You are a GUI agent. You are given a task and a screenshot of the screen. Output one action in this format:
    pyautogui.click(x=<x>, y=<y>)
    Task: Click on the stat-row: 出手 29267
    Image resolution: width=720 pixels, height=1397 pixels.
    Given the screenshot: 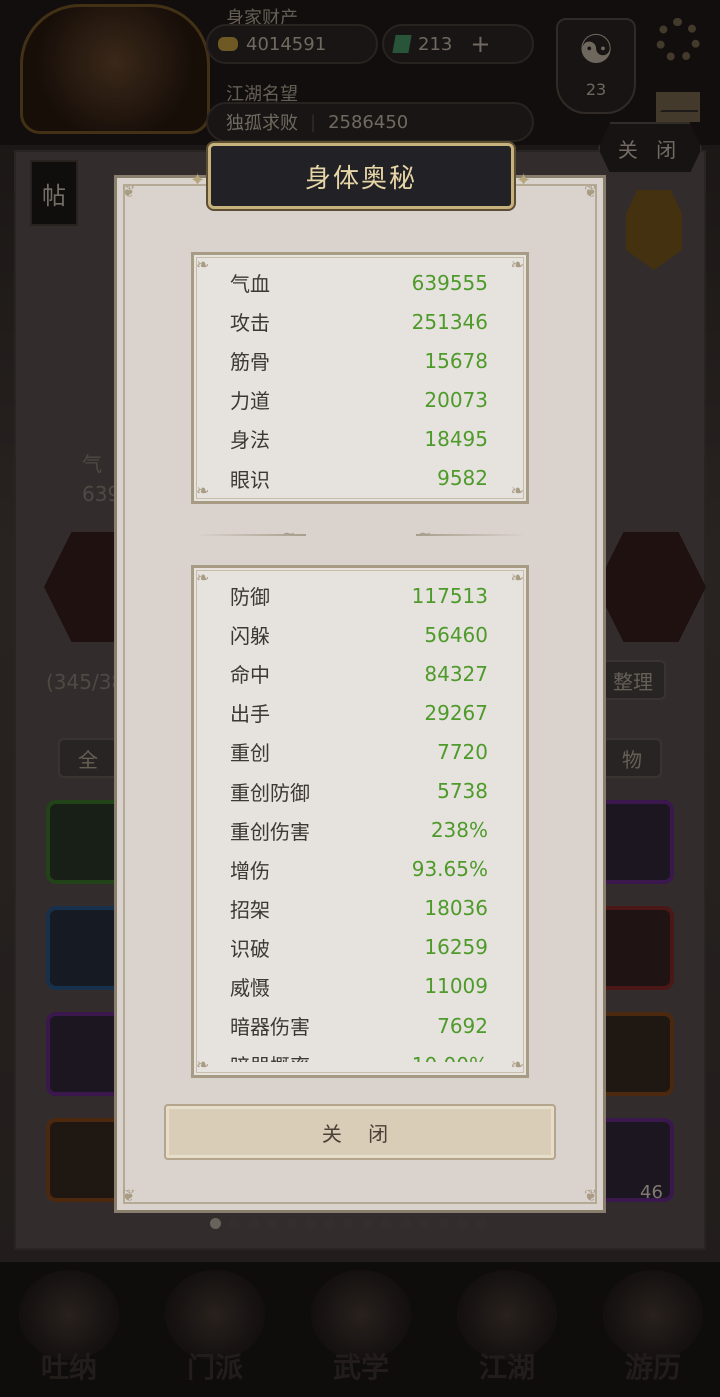 What is the action you would take?
    pyautogui.click(x=359, y=712)
    